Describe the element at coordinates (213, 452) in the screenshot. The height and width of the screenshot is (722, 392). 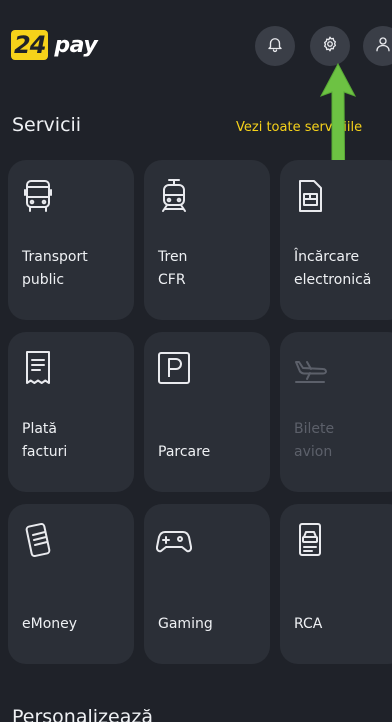
I see `service-label: Parcare` at that location.